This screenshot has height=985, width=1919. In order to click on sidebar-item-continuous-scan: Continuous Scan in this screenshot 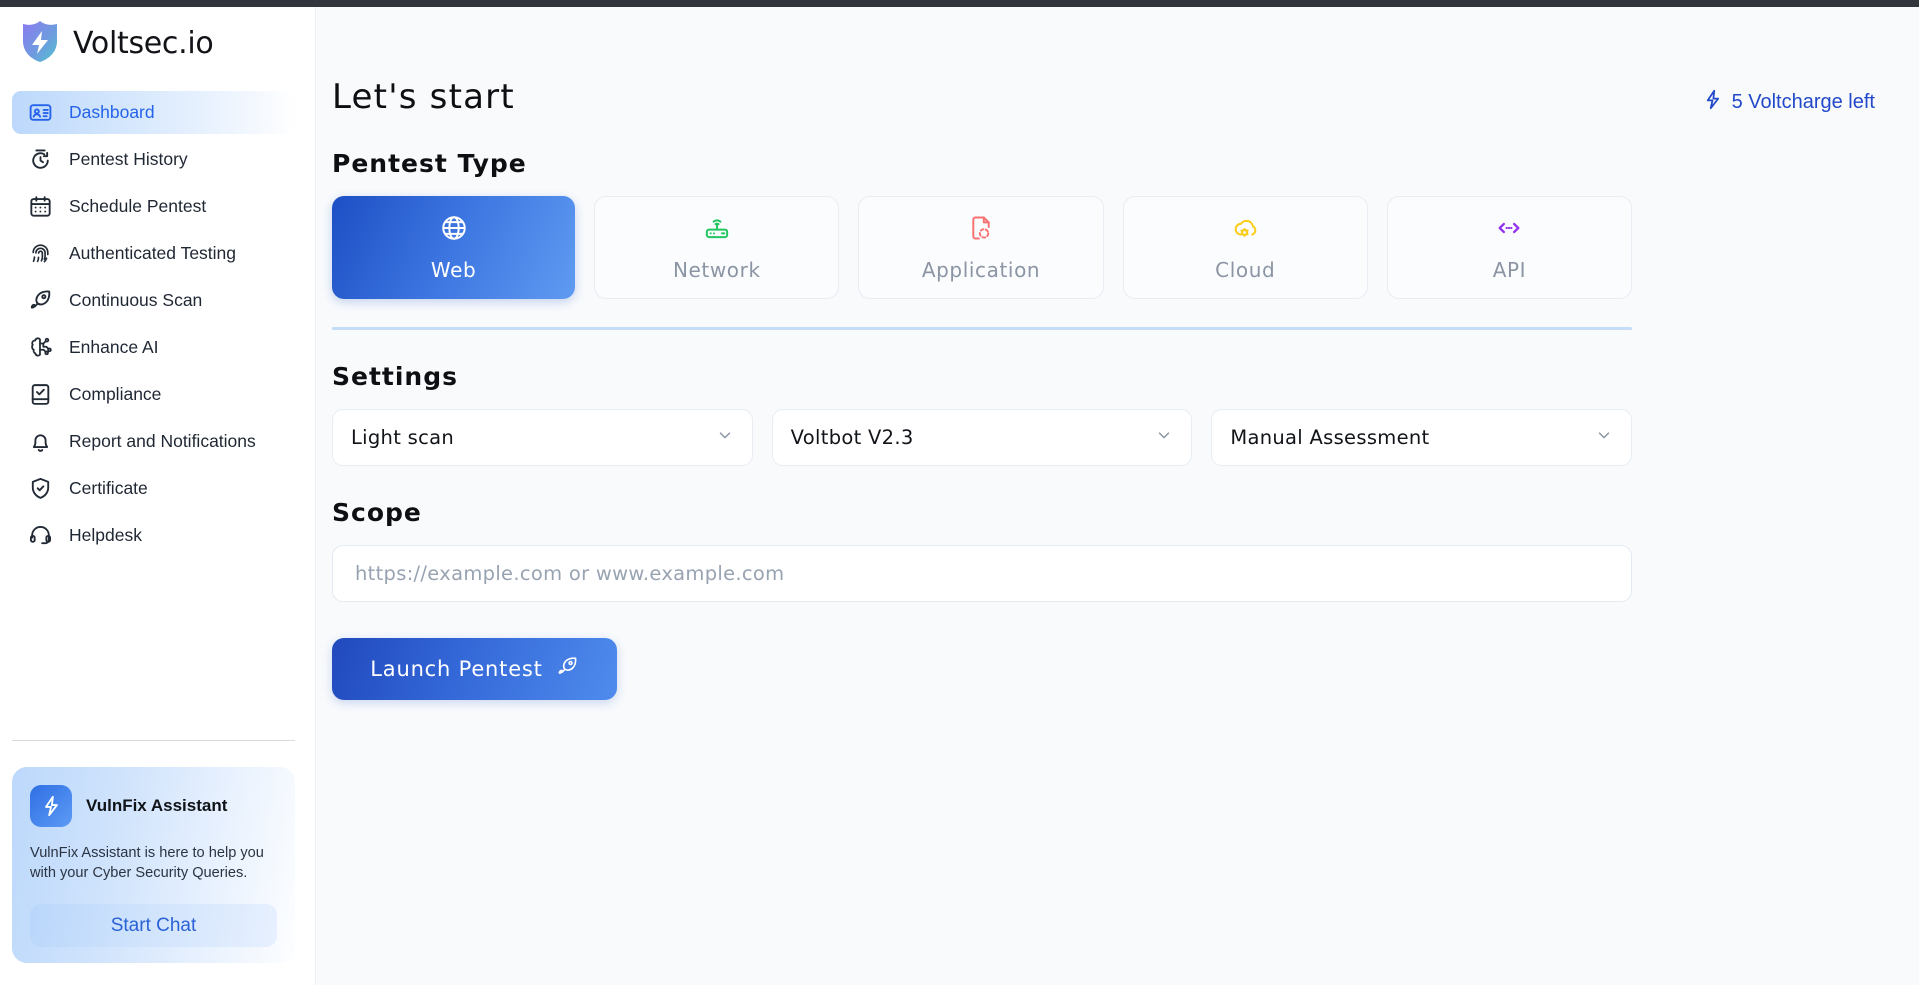, I will do `click(154, 300)`.